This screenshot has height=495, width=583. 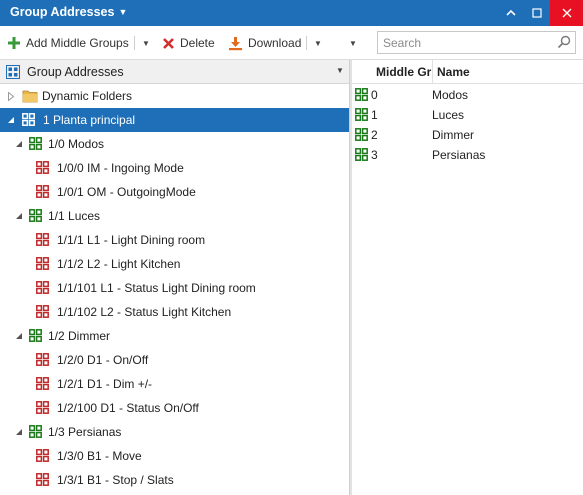 I want to click on tree-item: 1/2/100 D1 - Status On/Off, so click(x=174, y=408).